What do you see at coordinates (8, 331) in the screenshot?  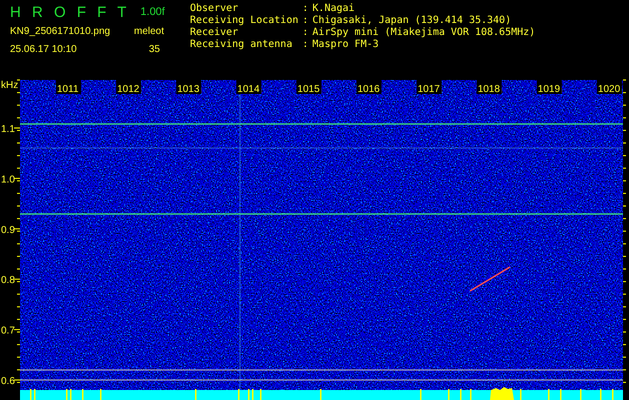 I see `axis-label: 0.7` at bounding box center [8, 331].